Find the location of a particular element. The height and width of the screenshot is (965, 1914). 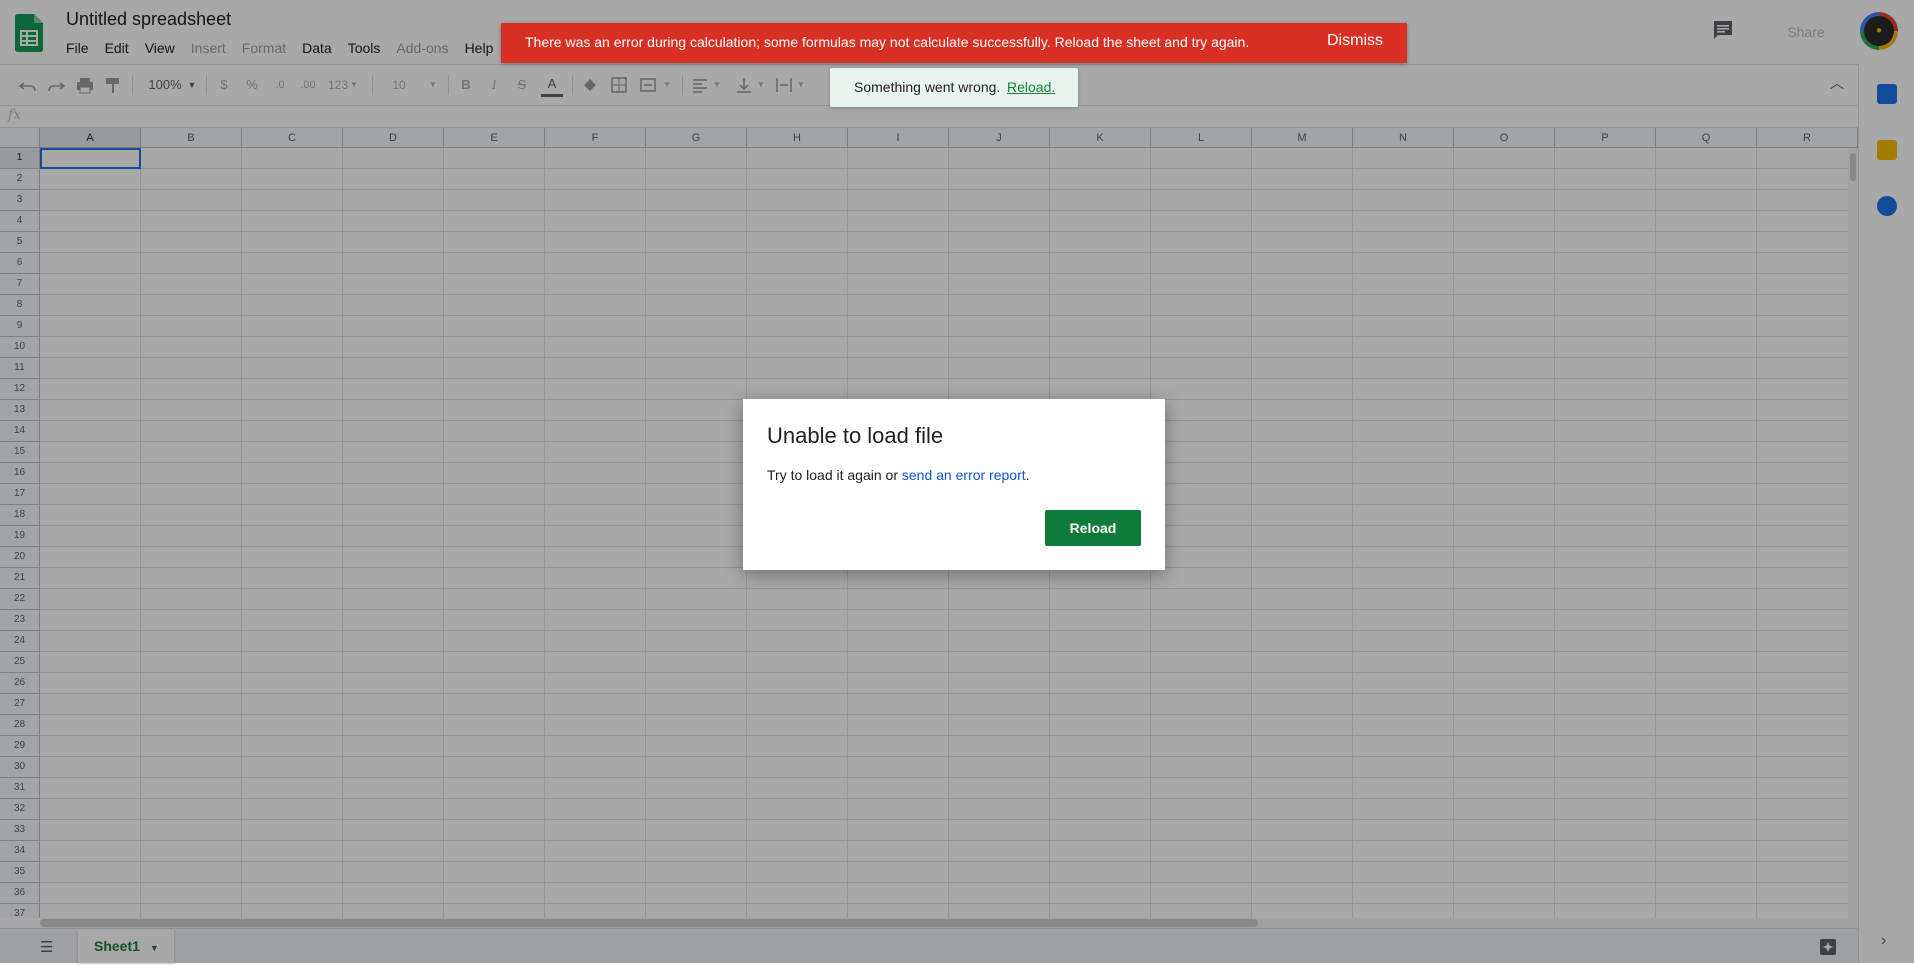

error-toast: Something went wrong. Reload. is located at coordinates (954, 87).